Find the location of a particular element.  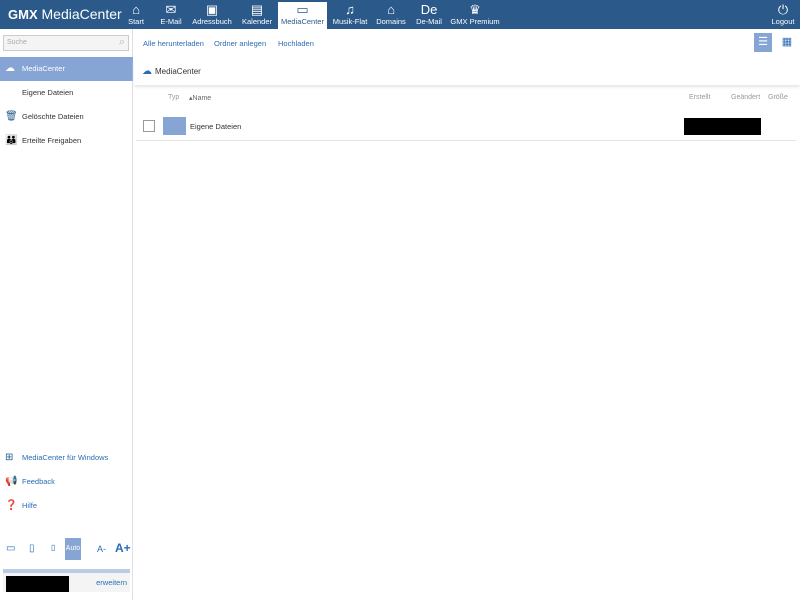

calendar-icon: ▤ is located at coordinates (257, 9).